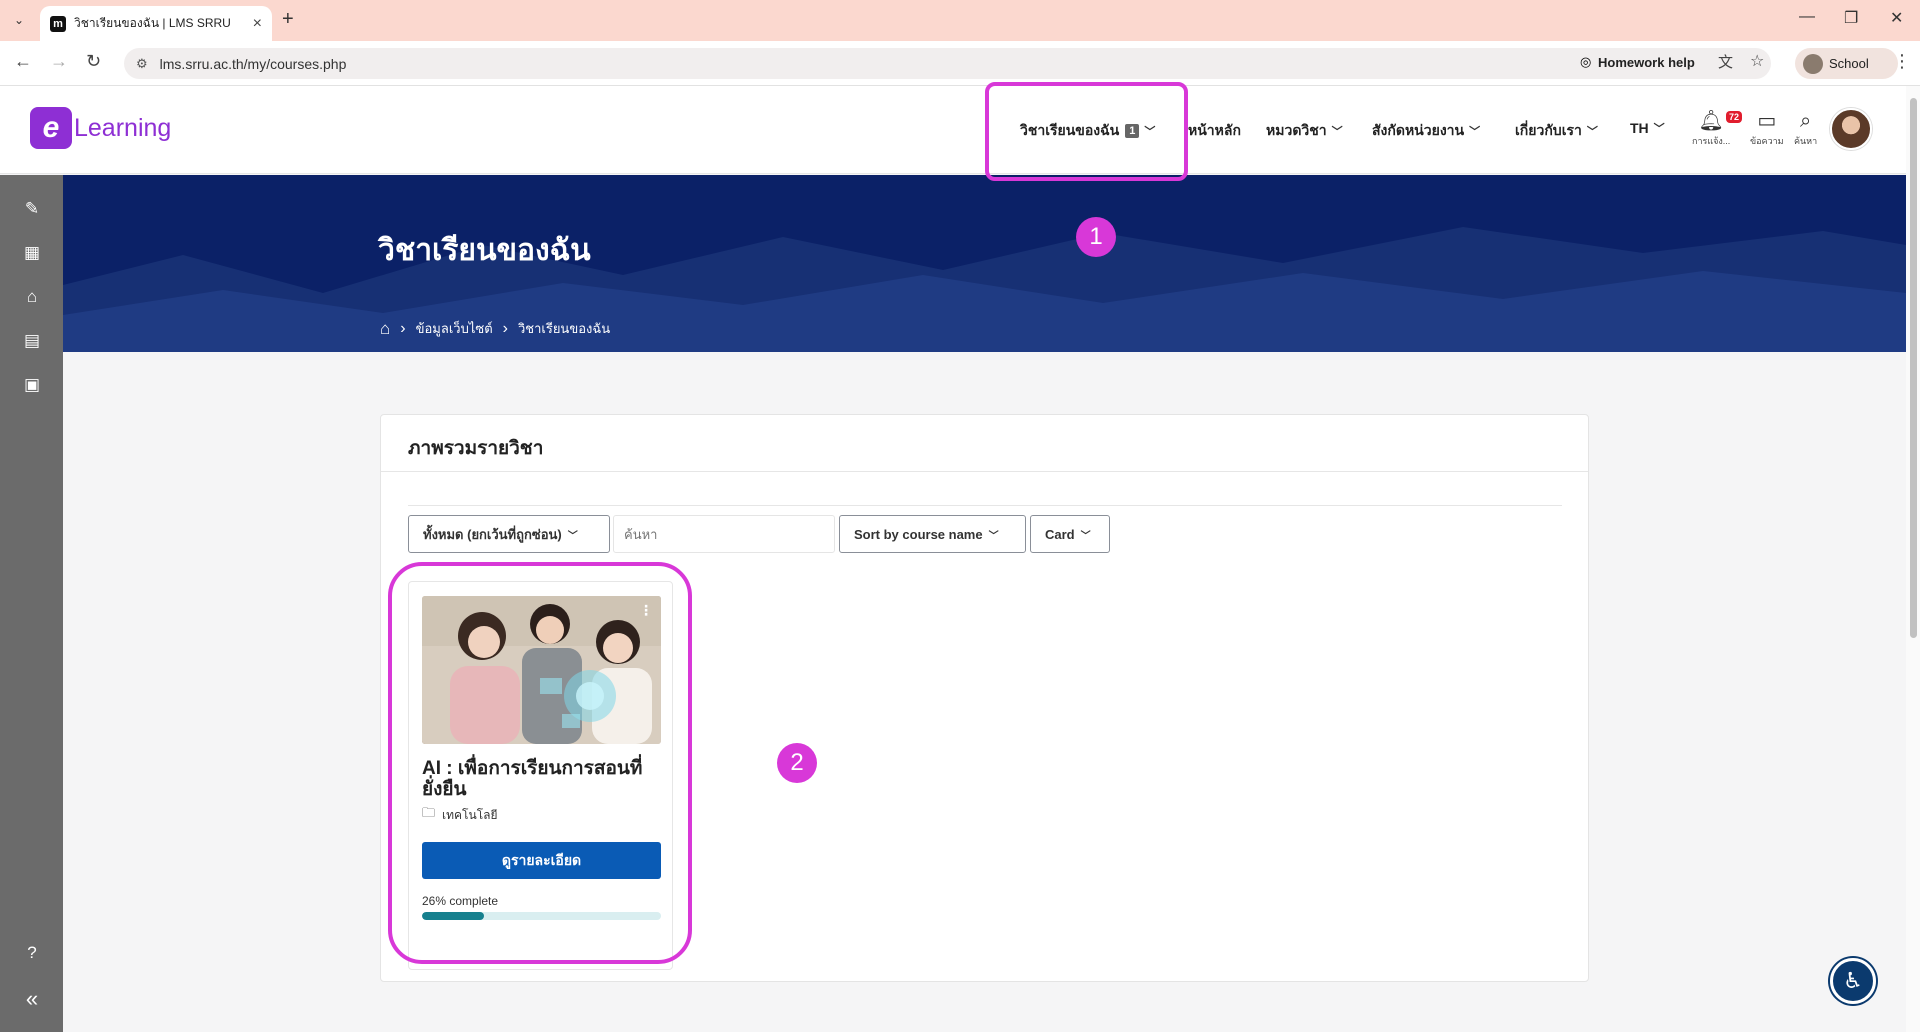 The image size is (1920, 1032). I want to click on nav-categories: หมวดวิชา ﹀, so click(1304, 131).